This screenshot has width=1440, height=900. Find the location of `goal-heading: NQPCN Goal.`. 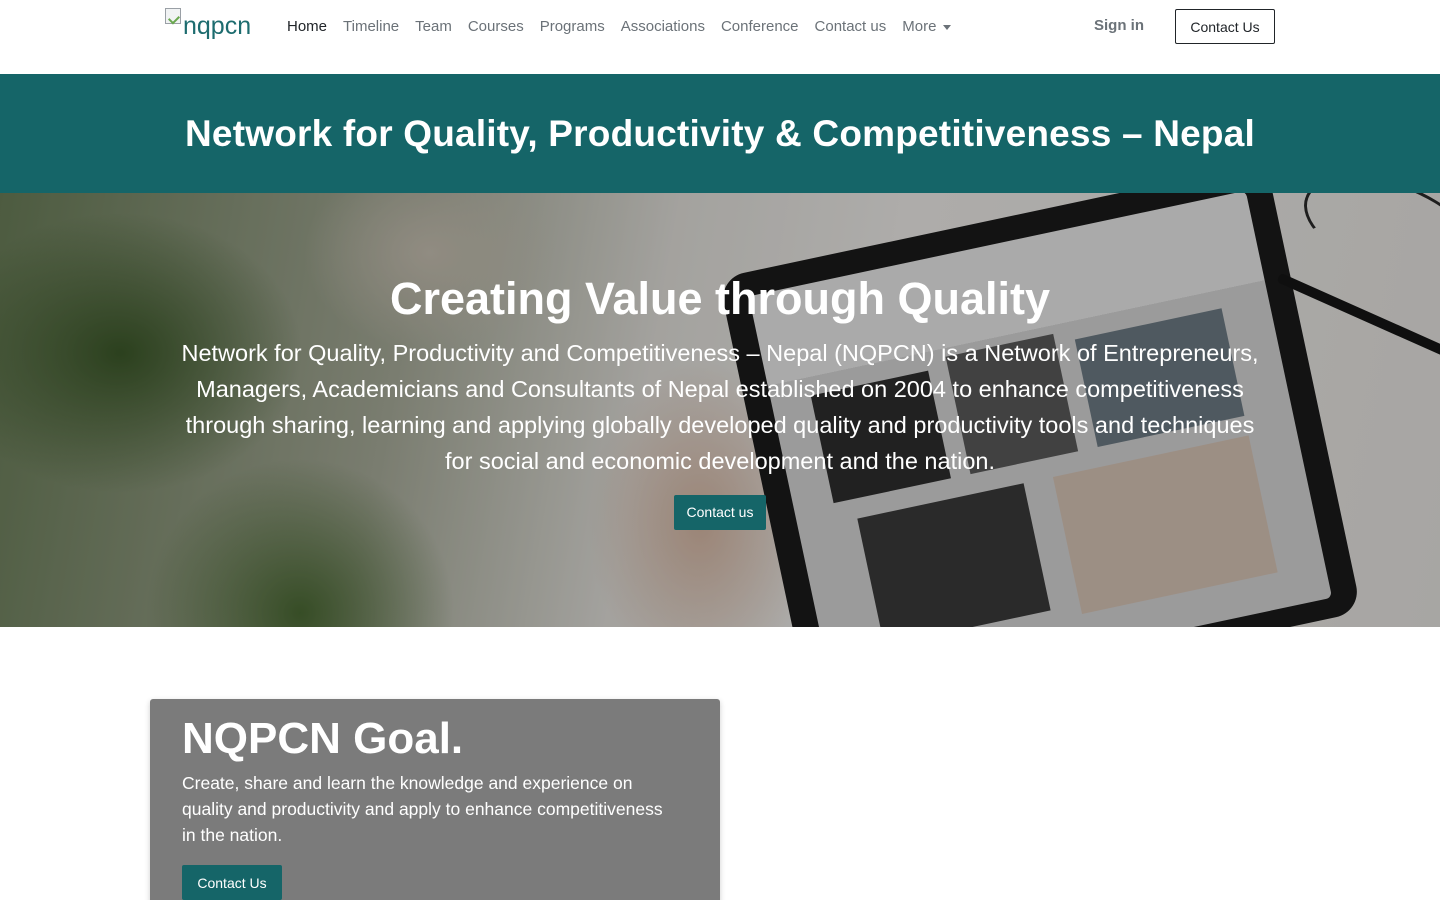

goal-heading: NQPCN Goal. is located at coordinates (323, 738).